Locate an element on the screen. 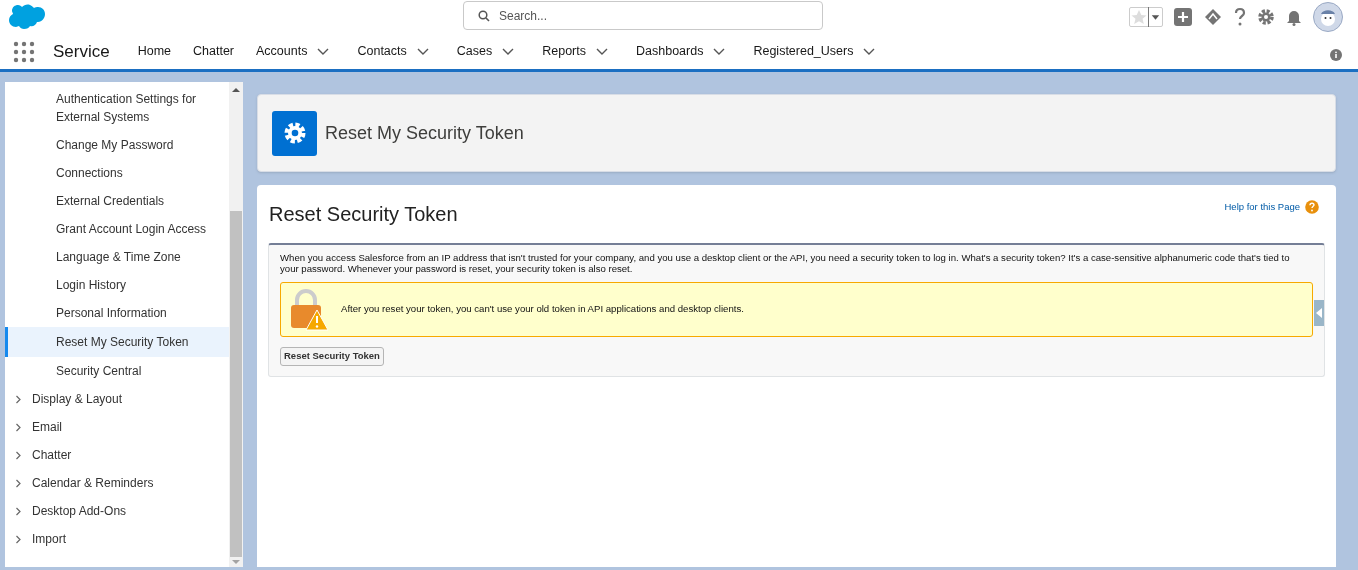 The width and height of the screenshot is (1358, 570). help-link: Help for this Page is located at coordinates (1262, 207).